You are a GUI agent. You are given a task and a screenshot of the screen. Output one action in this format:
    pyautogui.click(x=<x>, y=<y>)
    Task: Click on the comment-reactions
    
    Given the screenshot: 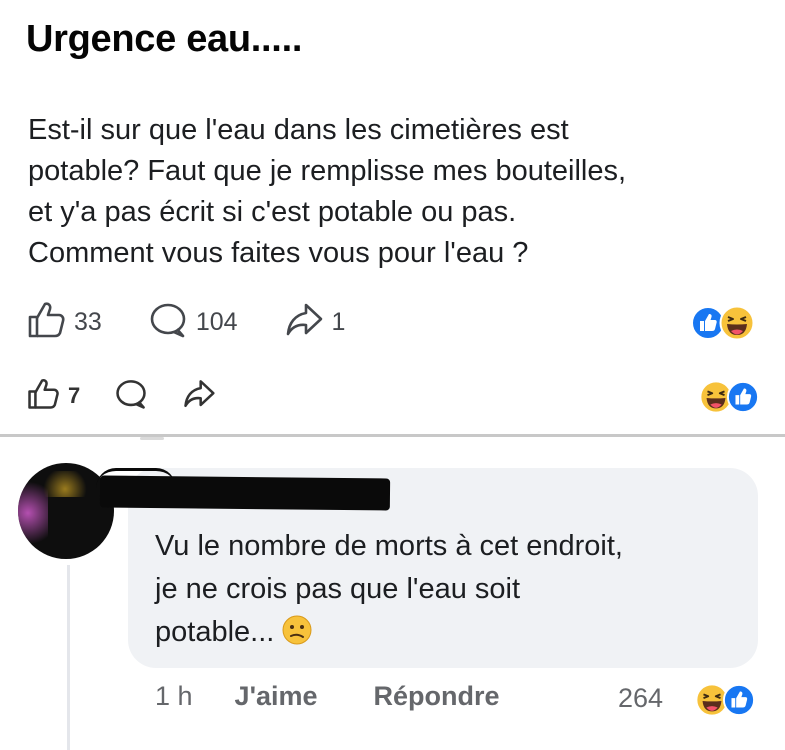 What is the action you would take?
    pyautogui.click(x=725, y=702)
    